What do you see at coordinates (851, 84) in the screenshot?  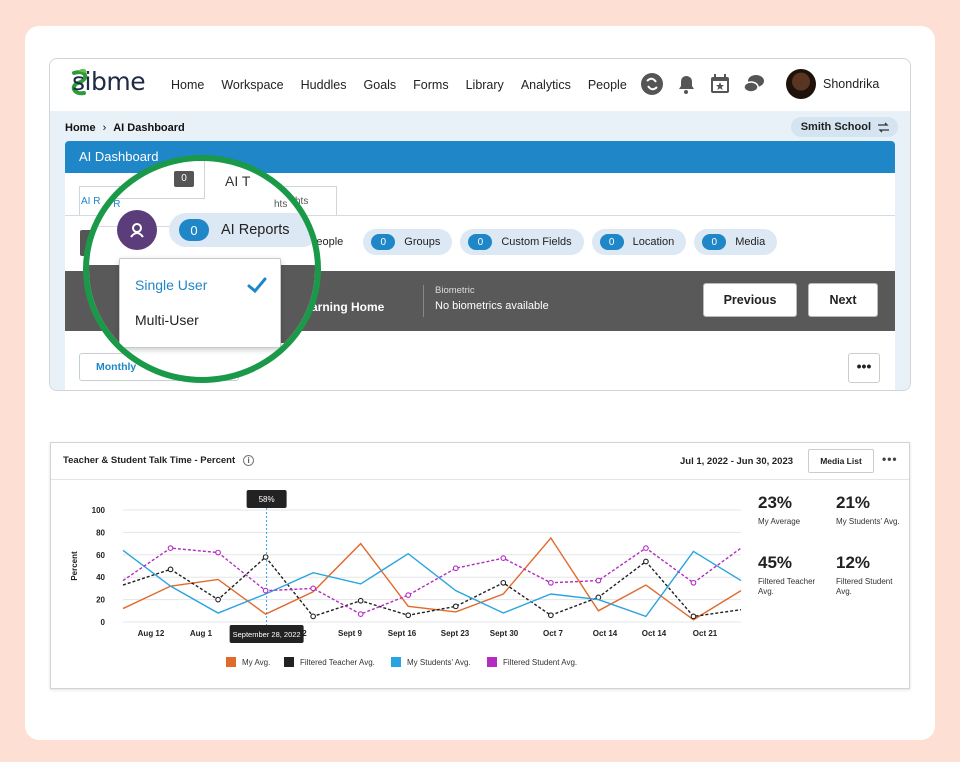 I see `user-name: Shondrika` at bounding box center [851, 84].